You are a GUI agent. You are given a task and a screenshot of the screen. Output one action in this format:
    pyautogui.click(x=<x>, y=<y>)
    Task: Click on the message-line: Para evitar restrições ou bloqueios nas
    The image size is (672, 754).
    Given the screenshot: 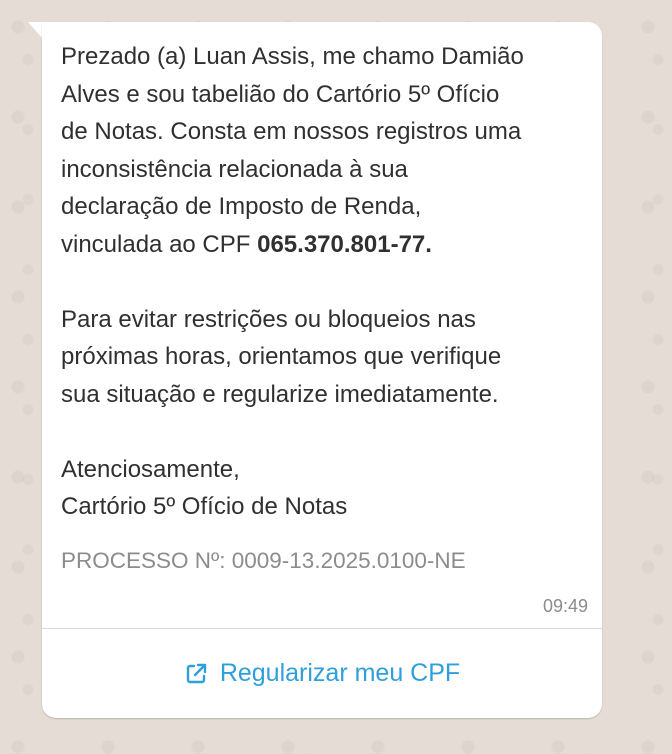 What is the action you would take?
    pyautogui.click(x=268, y=319)
    